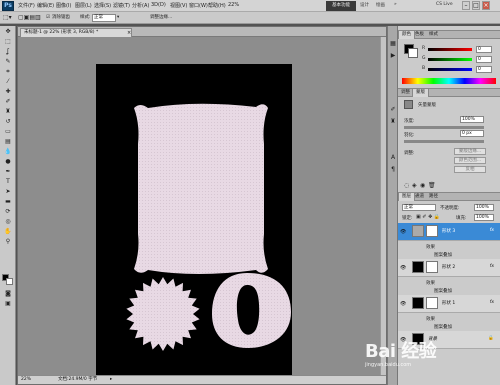  I want to click on maximize-icon: □, so click(476, 5).